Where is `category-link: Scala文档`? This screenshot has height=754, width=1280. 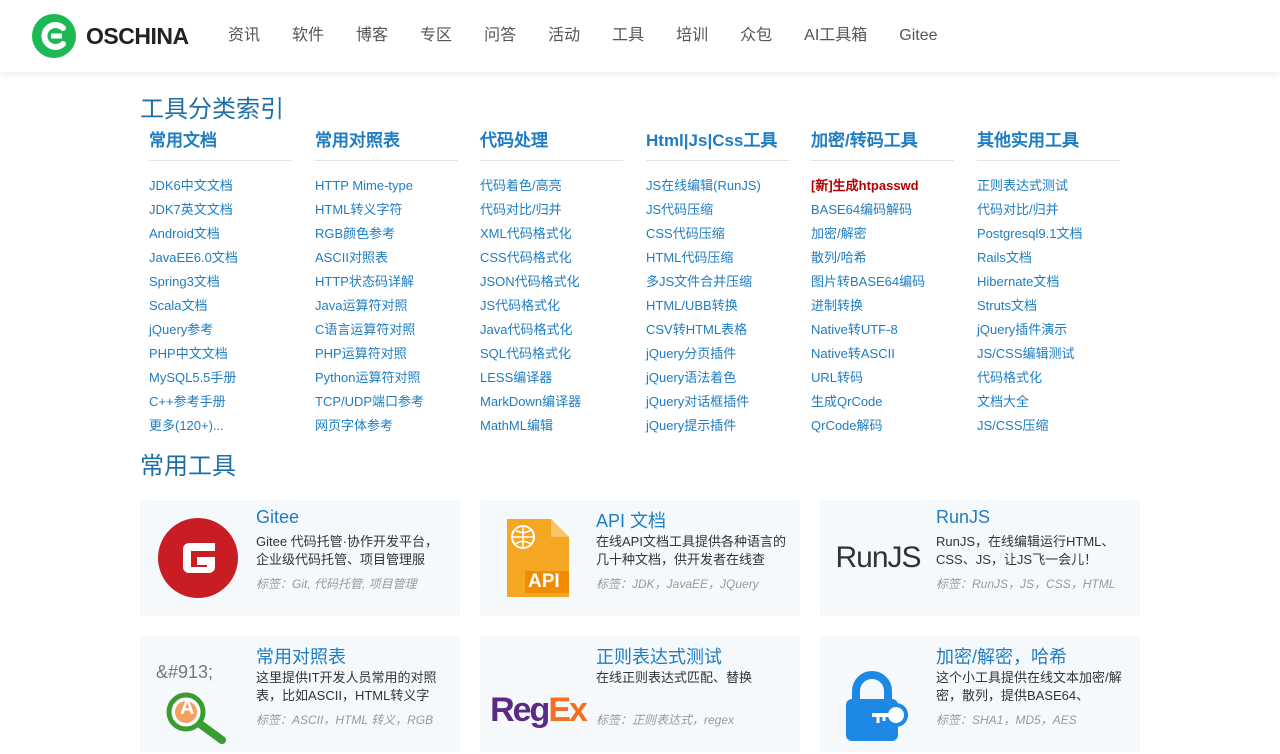
category-link: Scala文档 is located at coordinates (178, 305).